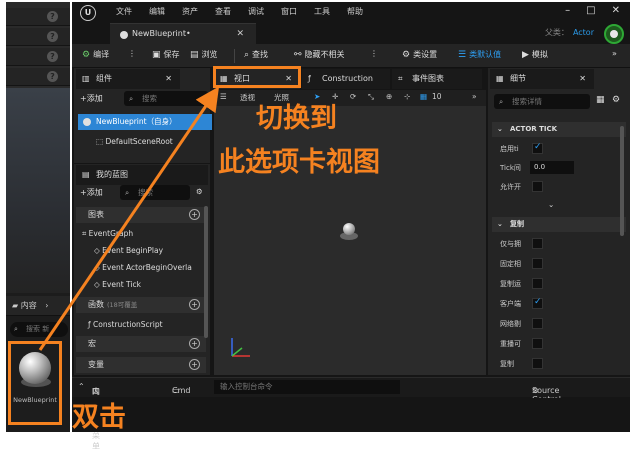  Describe the element at coordinates (83, 192) in the screenshot. I see `plus-icon: +` at that location.